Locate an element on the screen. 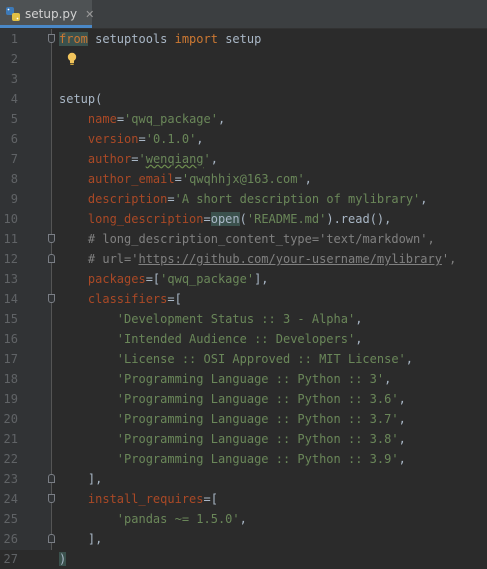 This screenshot has width=487, height=569. line-number: 14 is located at coordinates (10, 299).